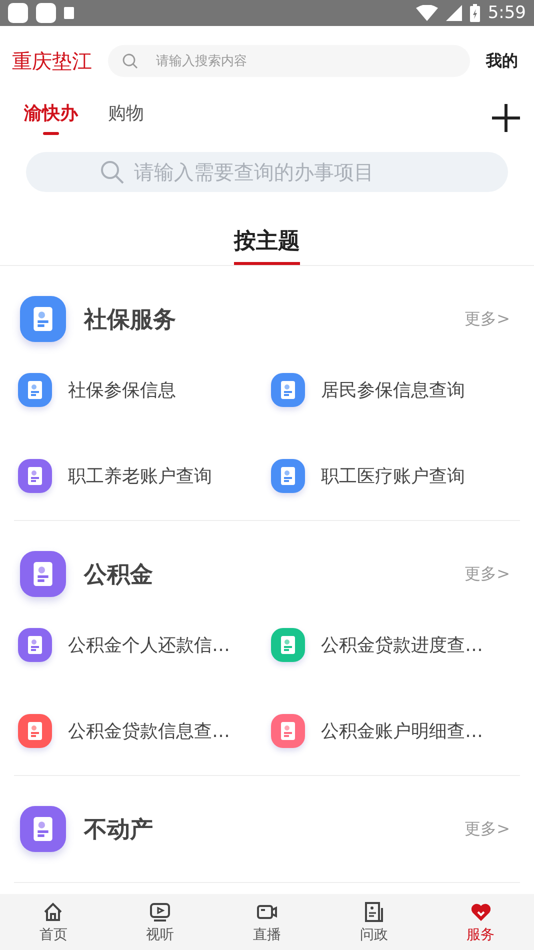 This screenshot has height=950, width=534. What do you see at coordinates (393, 476) in the screenshot?
I see `service-item: 职工医疗账户查询` at bounding box center [393, 476].